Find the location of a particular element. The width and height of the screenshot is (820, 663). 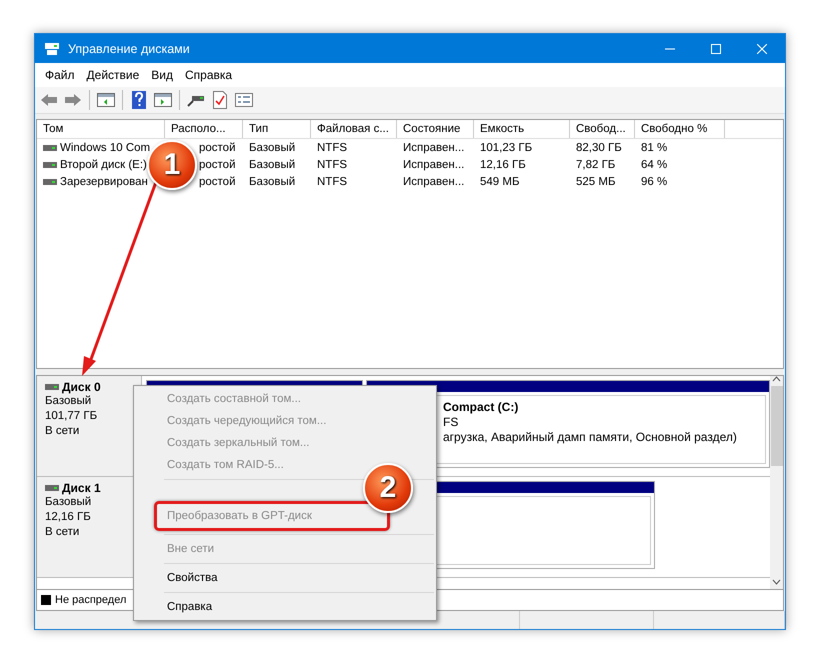

forward-arrow-icon is located at coordinates (73, 100).